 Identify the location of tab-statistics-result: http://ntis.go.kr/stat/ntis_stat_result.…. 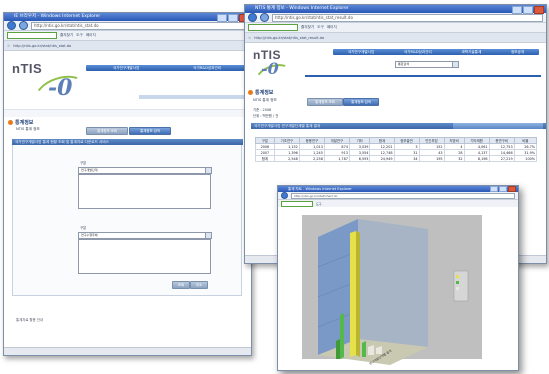
(289, 38).